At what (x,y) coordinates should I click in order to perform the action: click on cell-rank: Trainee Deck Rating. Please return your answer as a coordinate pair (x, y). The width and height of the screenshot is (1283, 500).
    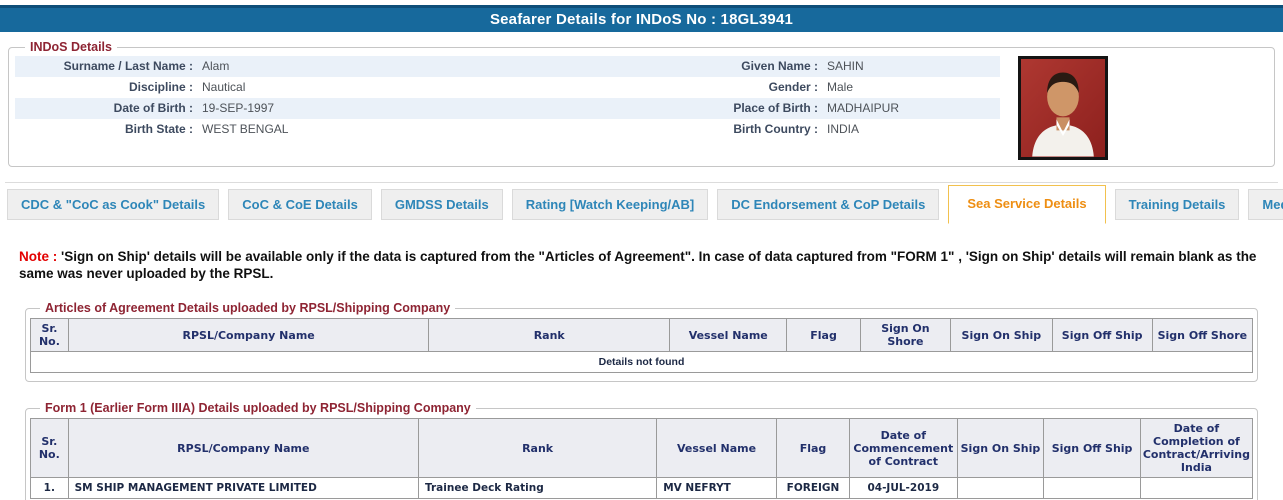
    Looking at the image, I should click on (537, 488).